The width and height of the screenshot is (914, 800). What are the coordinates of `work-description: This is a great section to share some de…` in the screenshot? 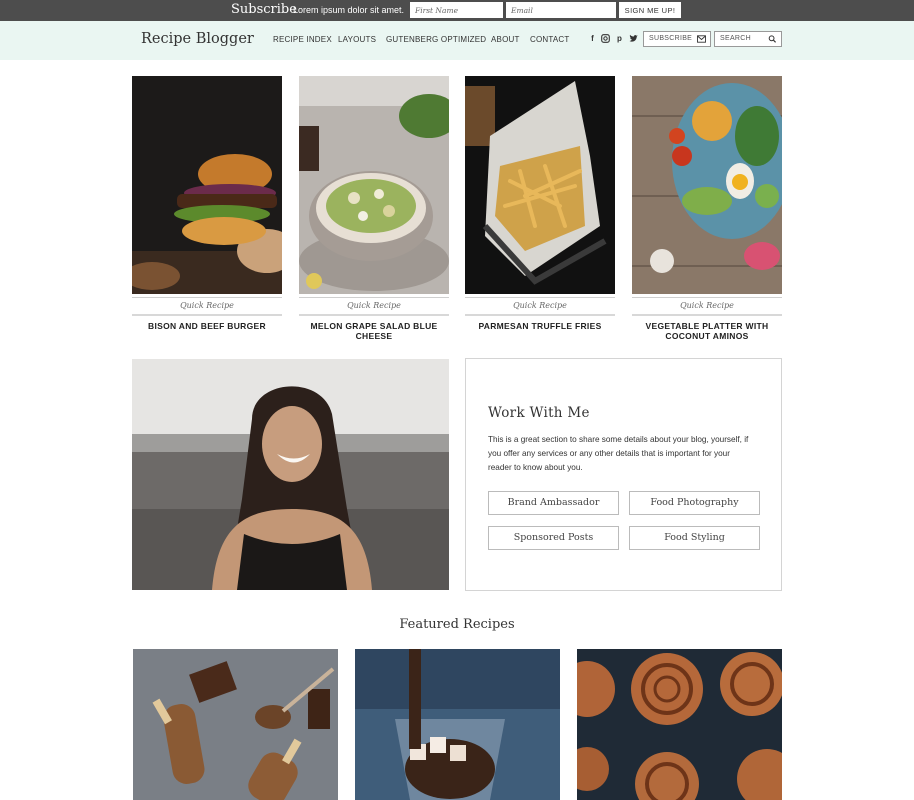 It's located at (618, 453).